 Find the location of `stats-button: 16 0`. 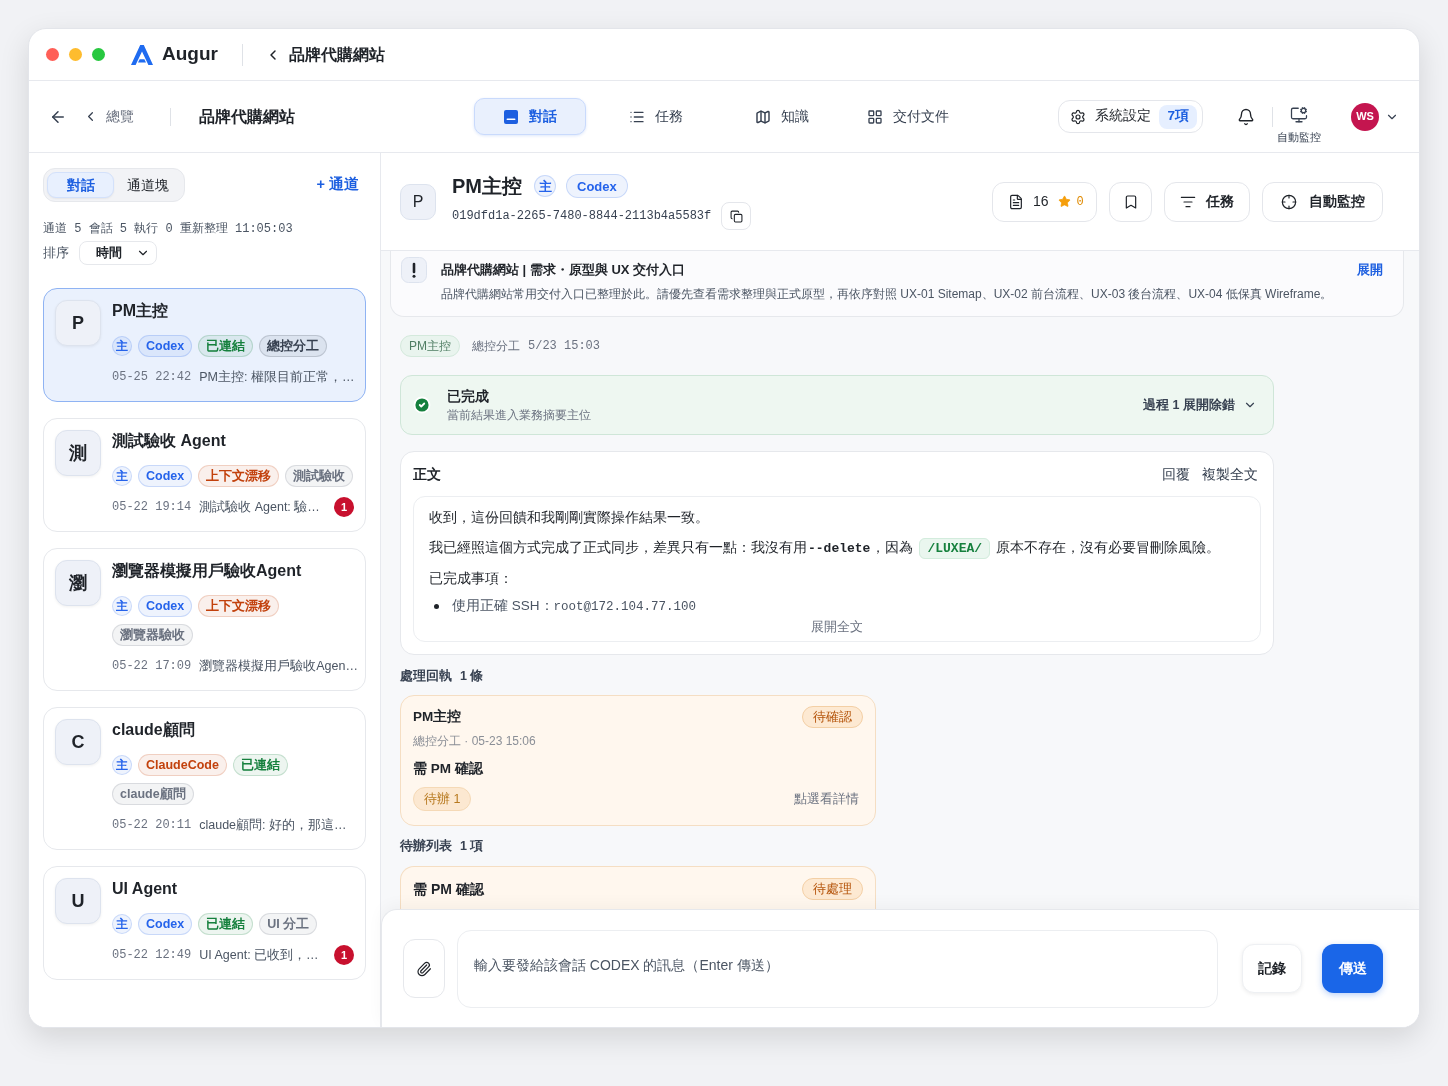

stats-button: 16 0 is located at coordinates (1044, 201).